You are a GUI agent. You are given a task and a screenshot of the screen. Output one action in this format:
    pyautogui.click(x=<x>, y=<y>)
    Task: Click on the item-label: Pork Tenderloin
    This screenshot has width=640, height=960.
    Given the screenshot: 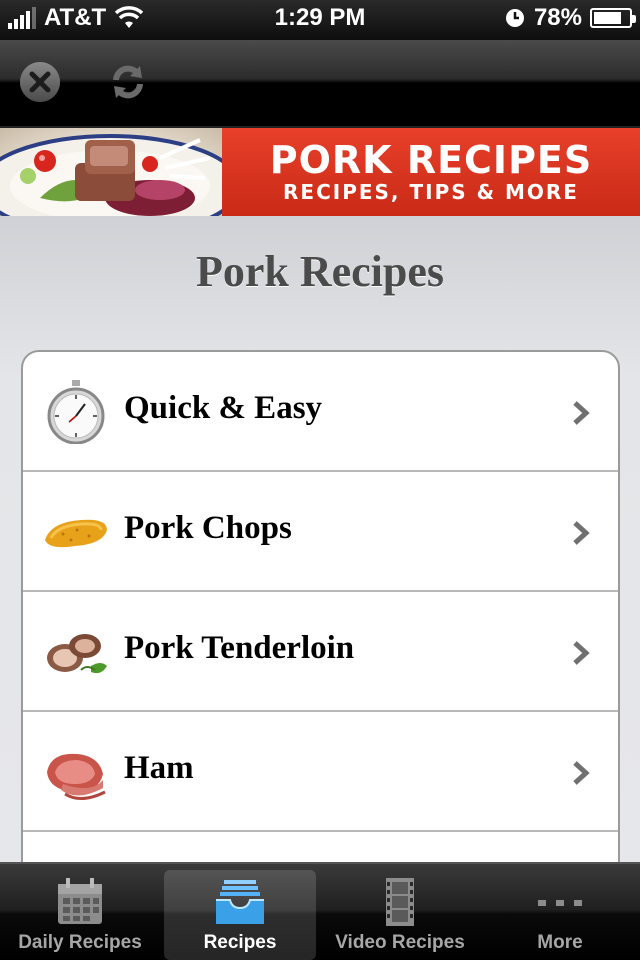 What is the action you would take?
    pyautogui.click(x=239, y=648)
    